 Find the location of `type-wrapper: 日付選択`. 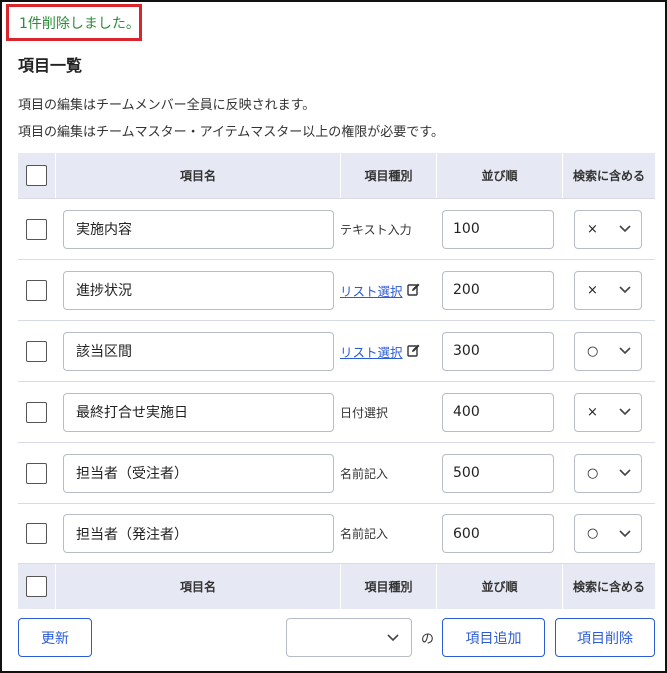

type-wrapper: 日付選択 is located at coordinates (388, 412).